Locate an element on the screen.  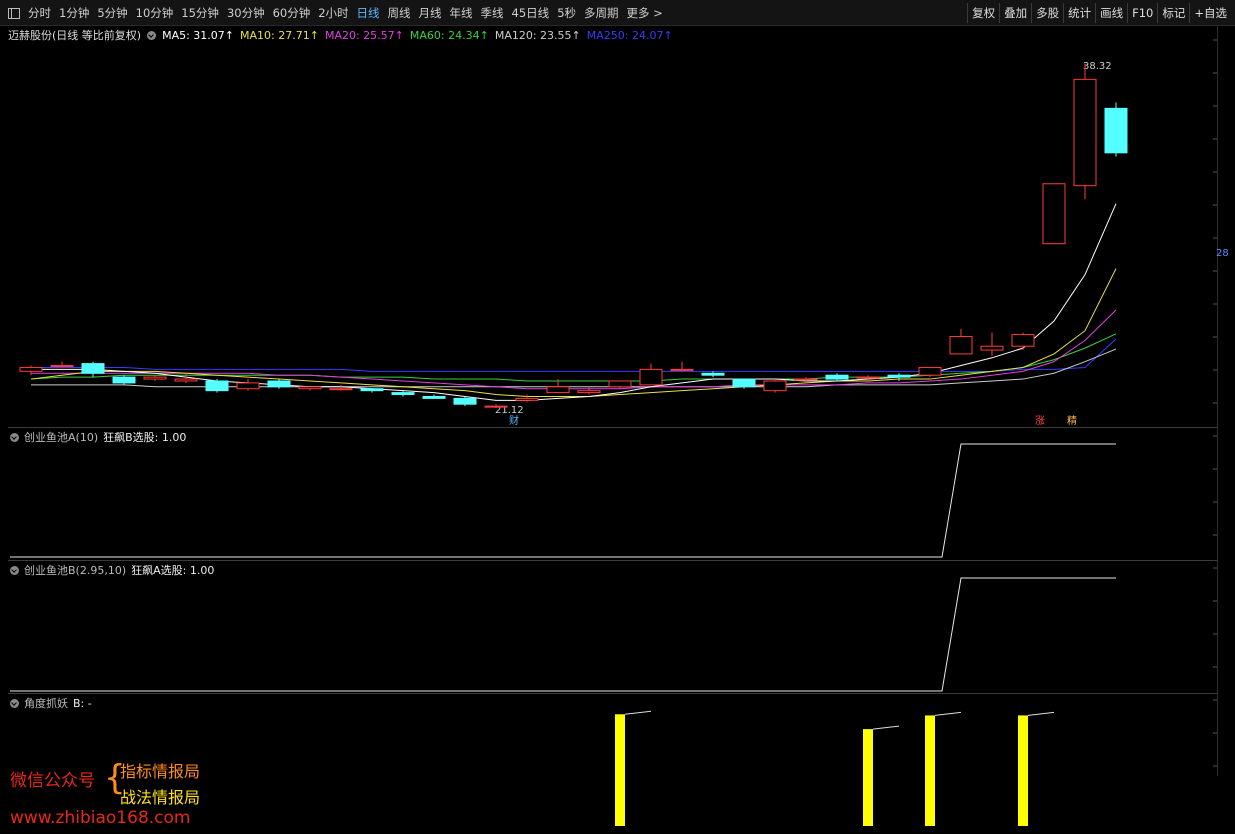
watermark-wechat: 微信公众号 is located at coordinates (52, 781).